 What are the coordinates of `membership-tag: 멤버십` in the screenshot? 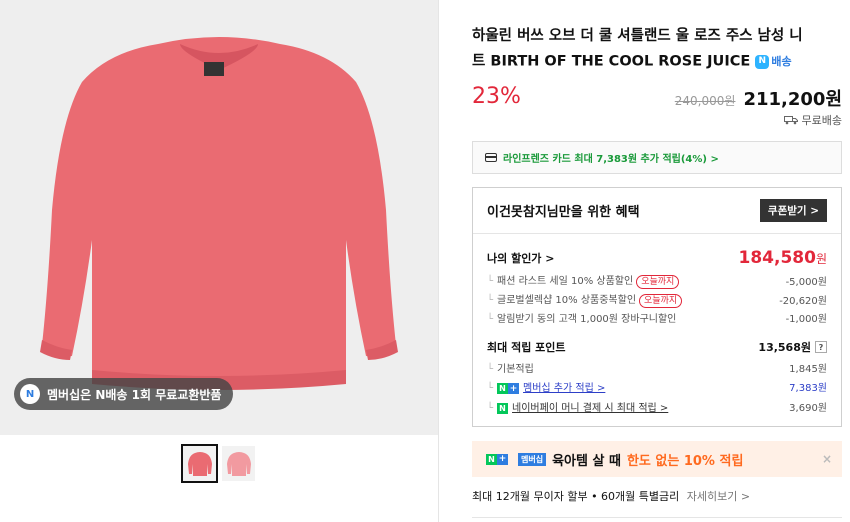 It's located at (532, 459).